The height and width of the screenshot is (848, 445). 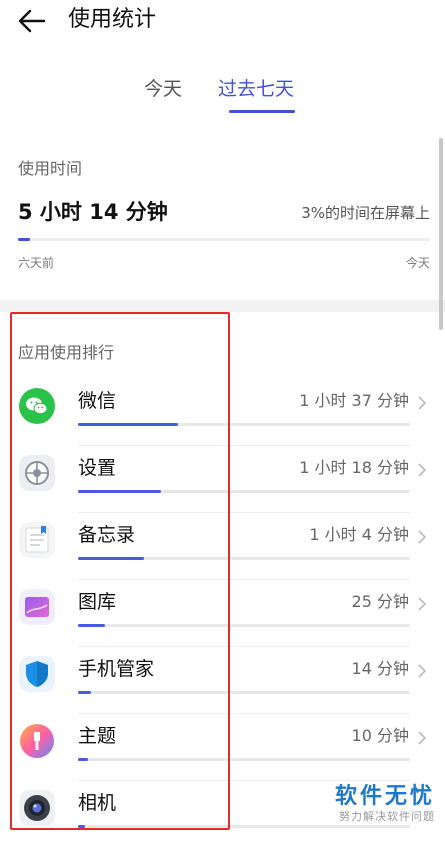 I want to click on usage-label: 使用时间, so click(x=50, y=168).